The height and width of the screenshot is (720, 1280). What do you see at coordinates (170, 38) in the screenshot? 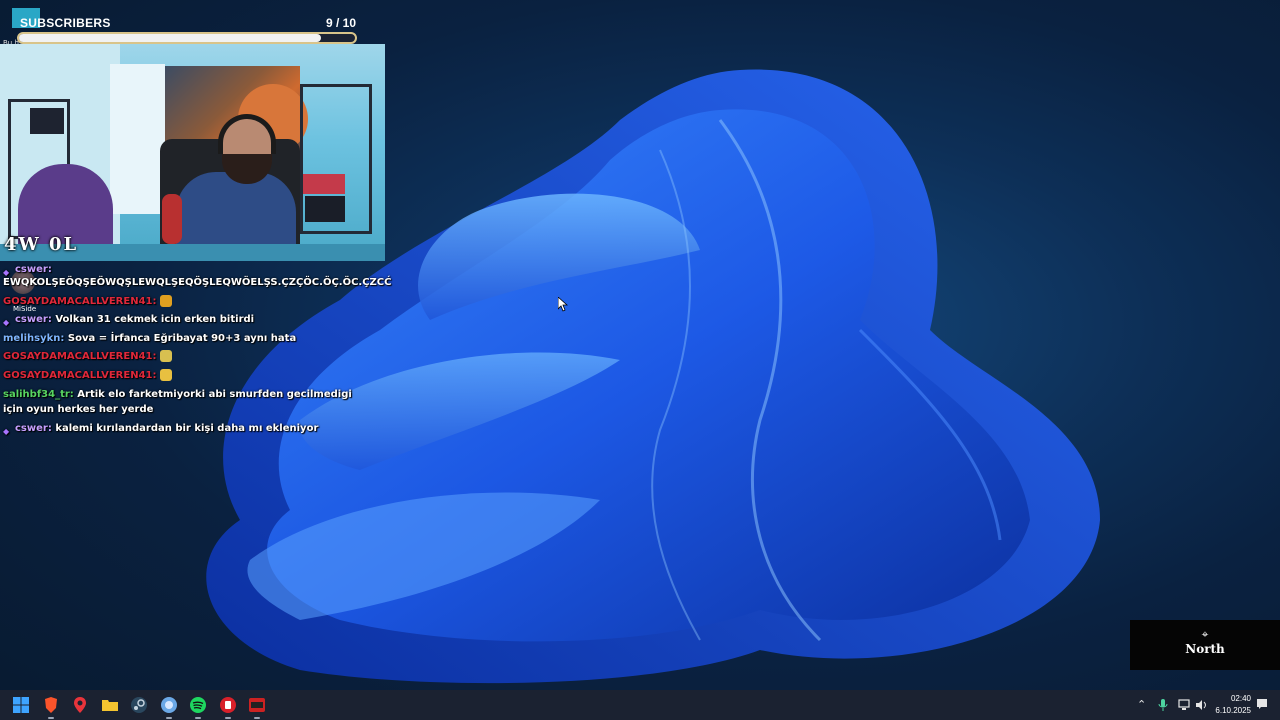
I see `subscribers-progress-fill` at bounding box center [170, 38].